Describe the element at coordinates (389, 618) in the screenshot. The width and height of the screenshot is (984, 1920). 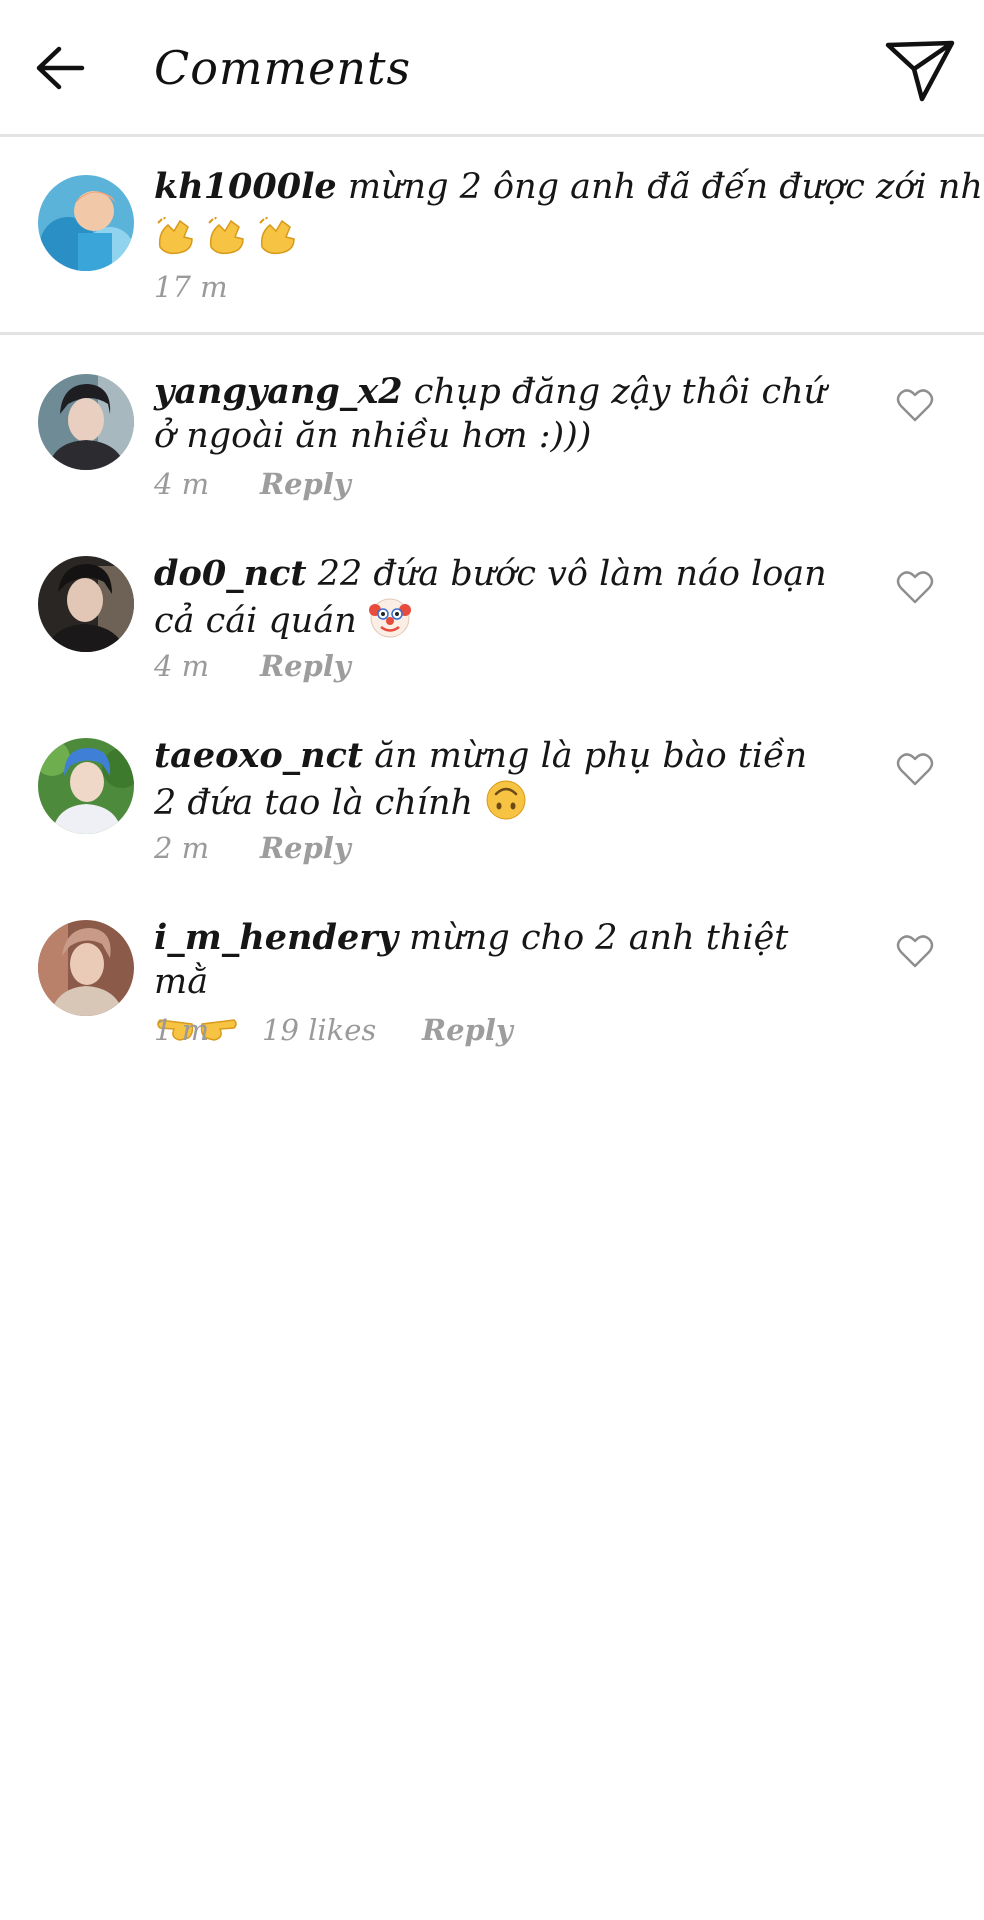
I see `clown-face-emoji` at that location.